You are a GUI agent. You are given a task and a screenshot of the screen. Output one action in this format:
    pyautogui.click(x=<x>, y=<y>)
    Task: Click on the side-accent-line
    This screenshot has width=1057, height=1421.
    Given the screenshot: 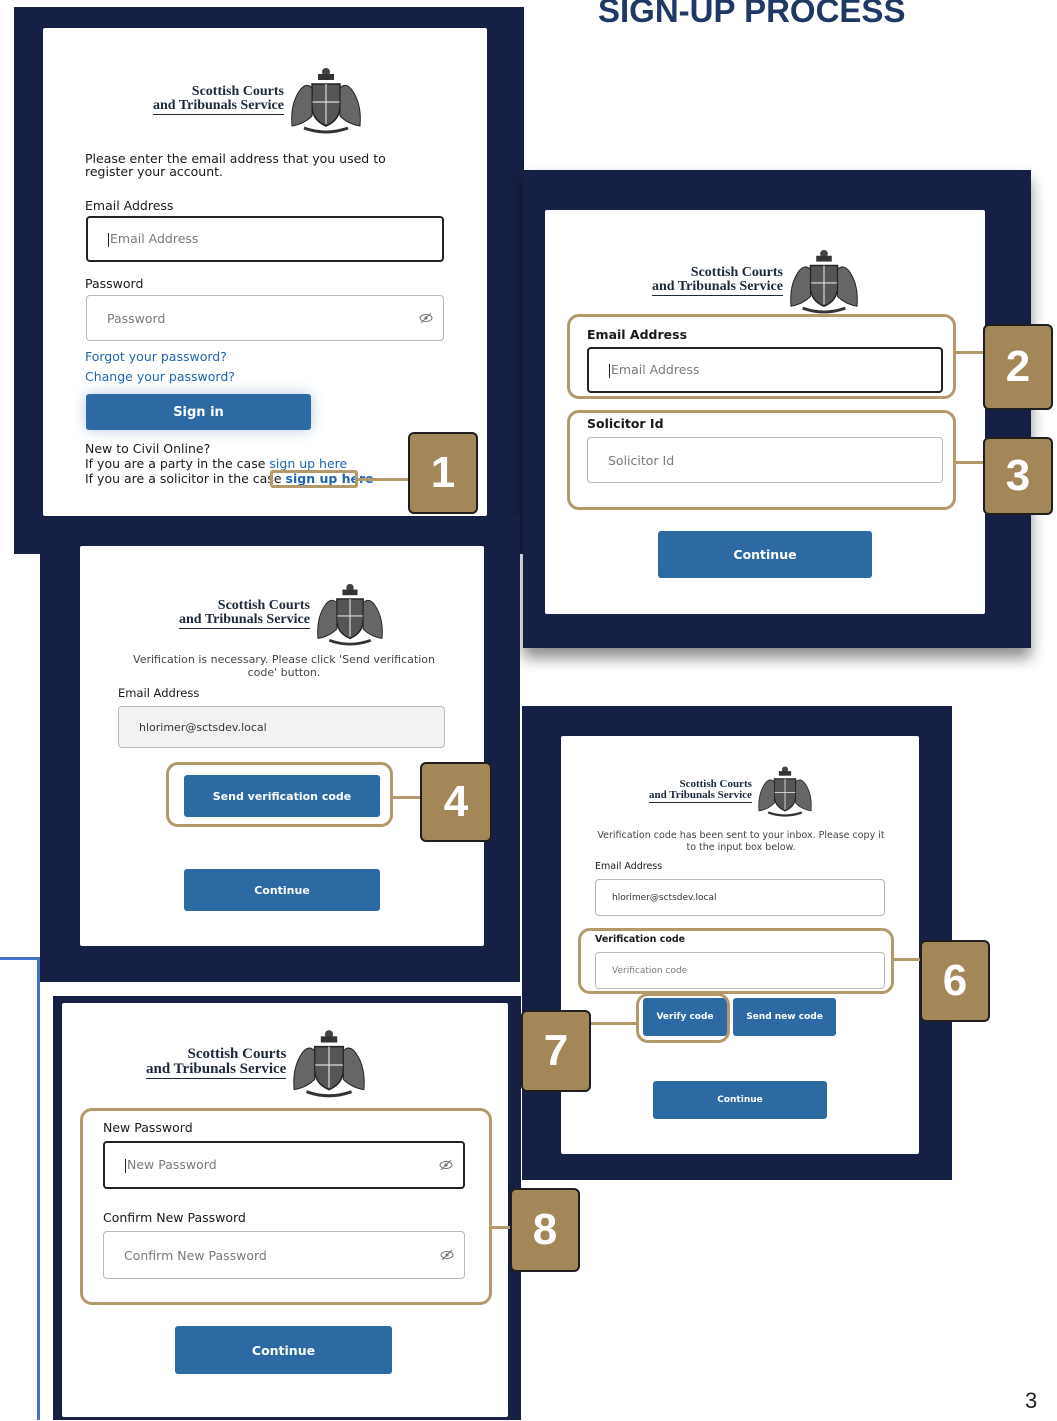 What is the action you would take?
    pyautogui.click(x=20, y=1188)
    